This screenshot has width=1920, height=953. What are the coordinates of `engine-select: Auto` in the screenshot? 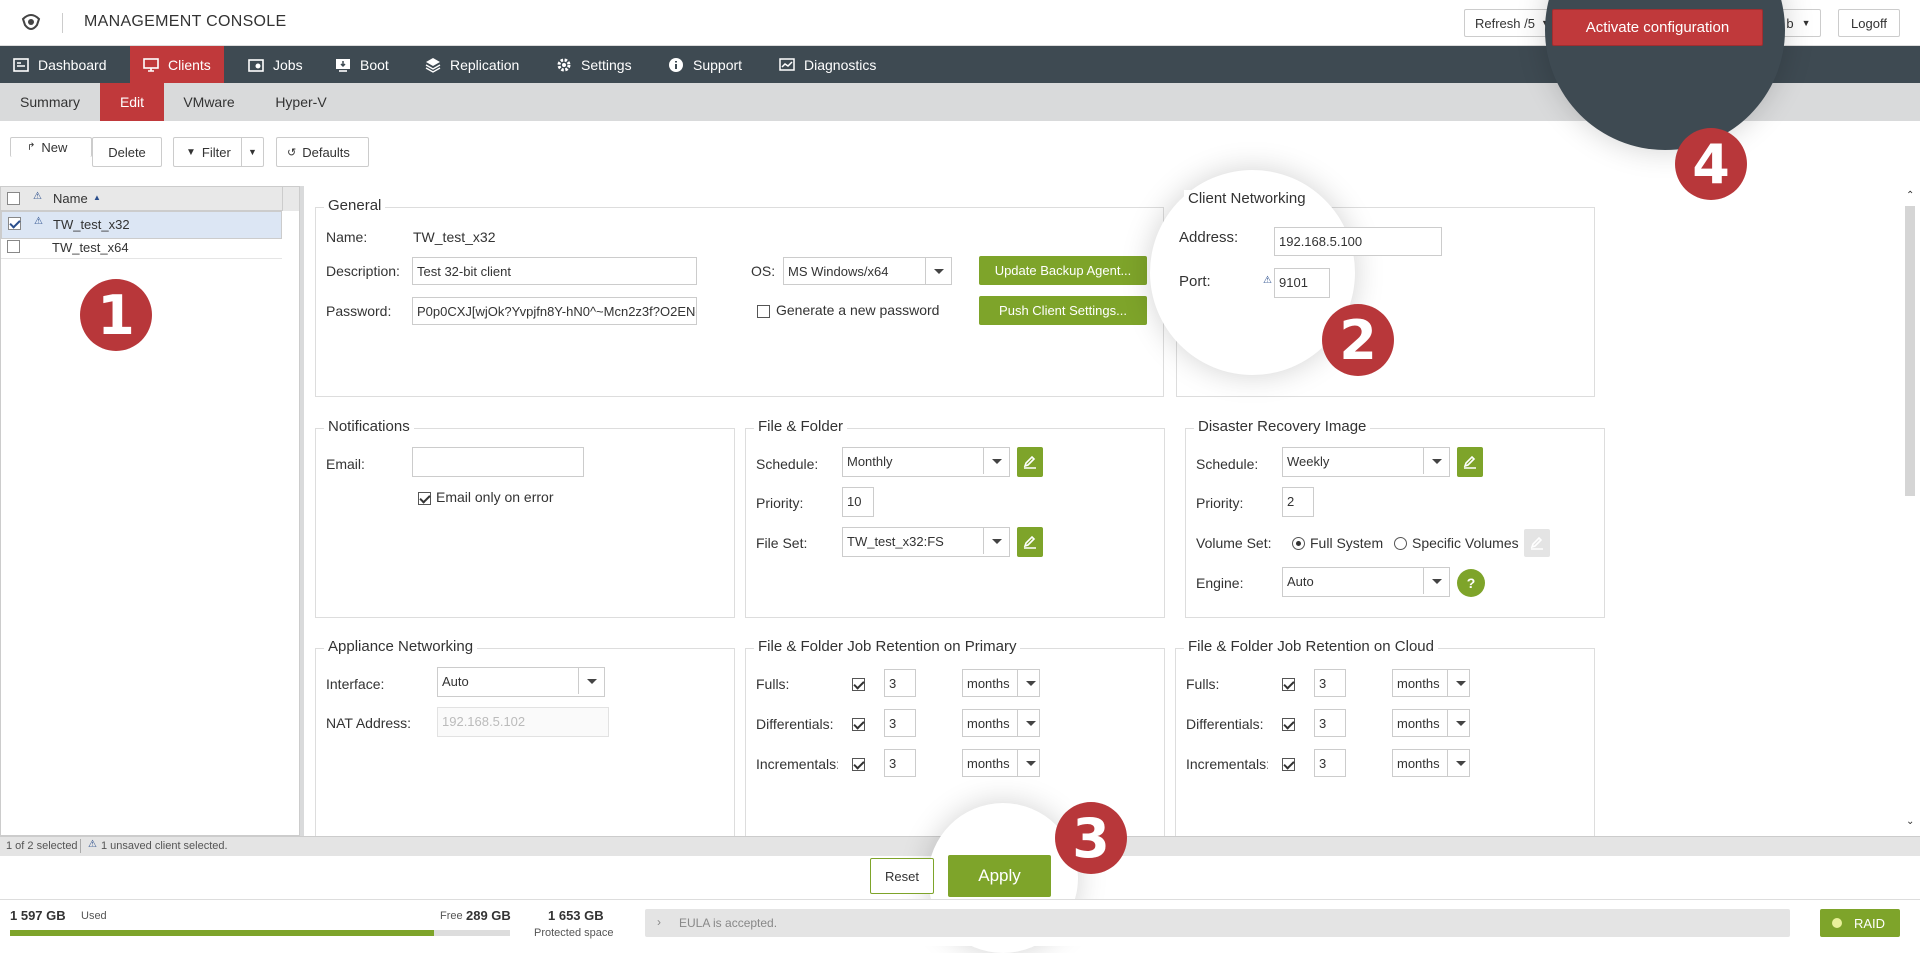 It's located at (1366, 582).